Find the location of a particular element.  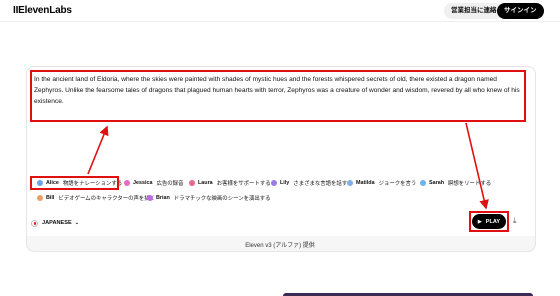

arrow-text-to-play is located at coordinates (477, 166).